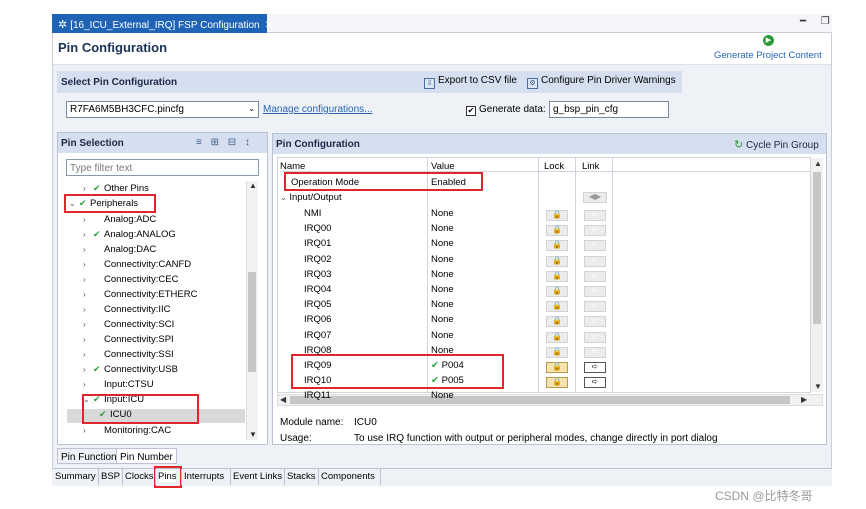 Image resolution: width=866 pixels, height=509 pixels. What do you see at coordinates (118, 386) in the screenshot?
I see `tree-item: › Input:CTSU` at bounding box center [118, 386].